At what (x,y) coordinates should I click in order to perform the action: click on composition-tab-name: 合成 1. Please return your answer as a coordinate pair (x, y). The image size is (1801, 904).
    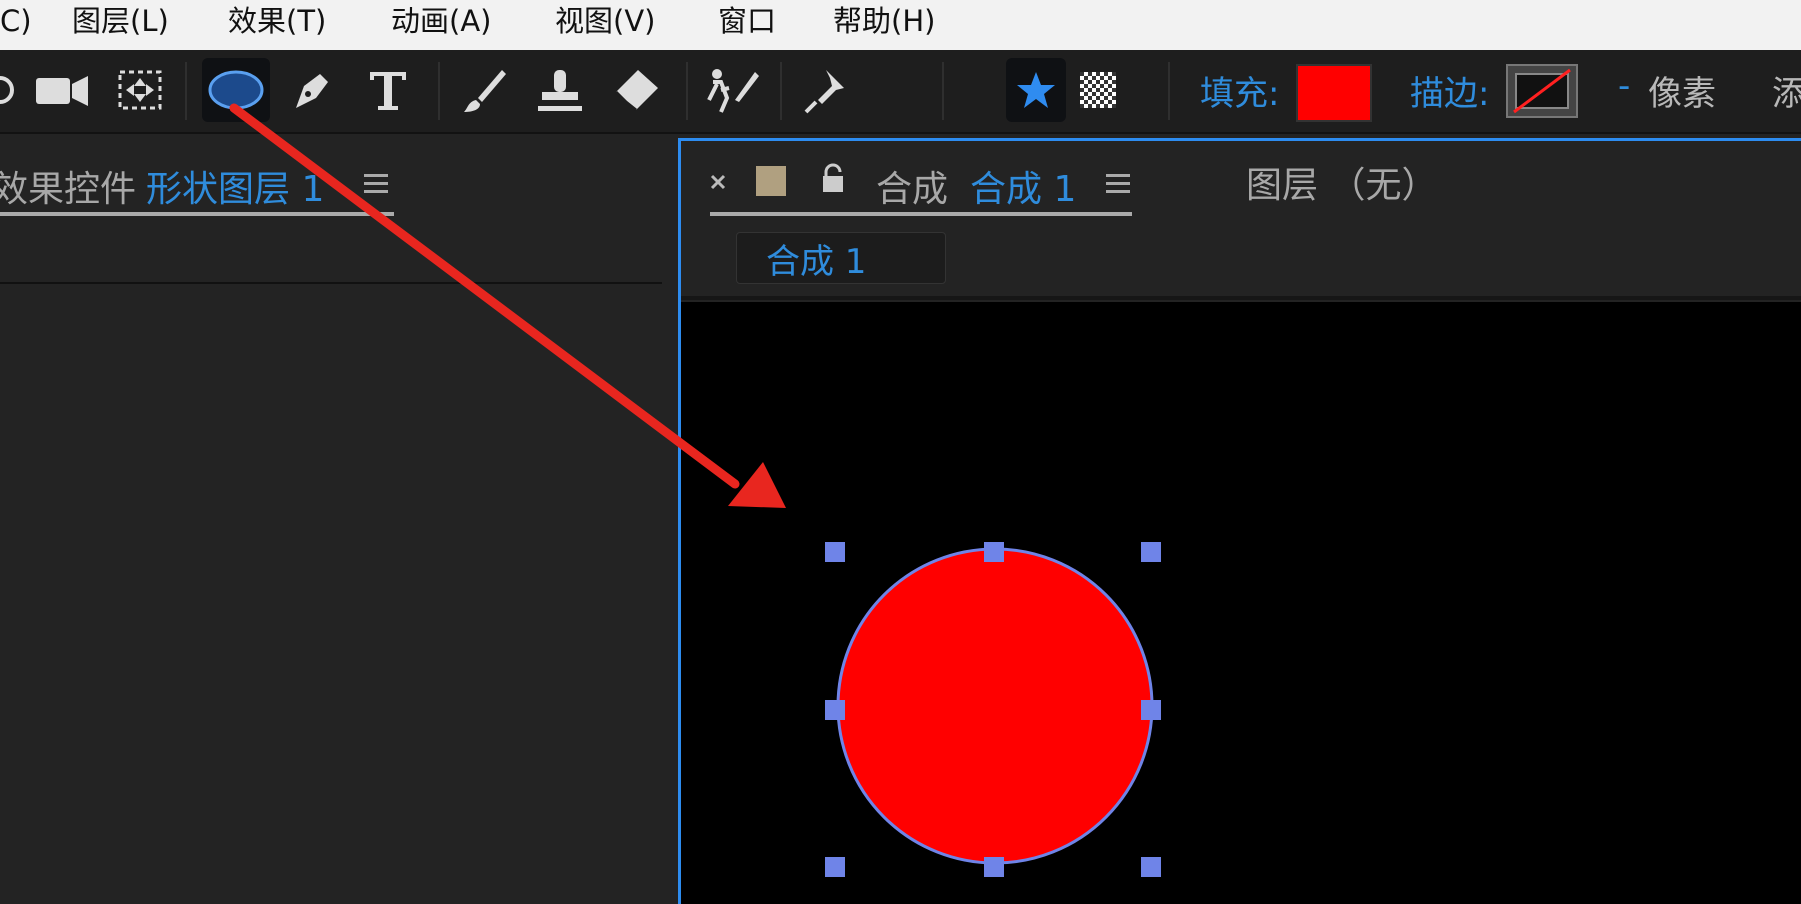
    Looking at the image, I should click on (1023, 186).